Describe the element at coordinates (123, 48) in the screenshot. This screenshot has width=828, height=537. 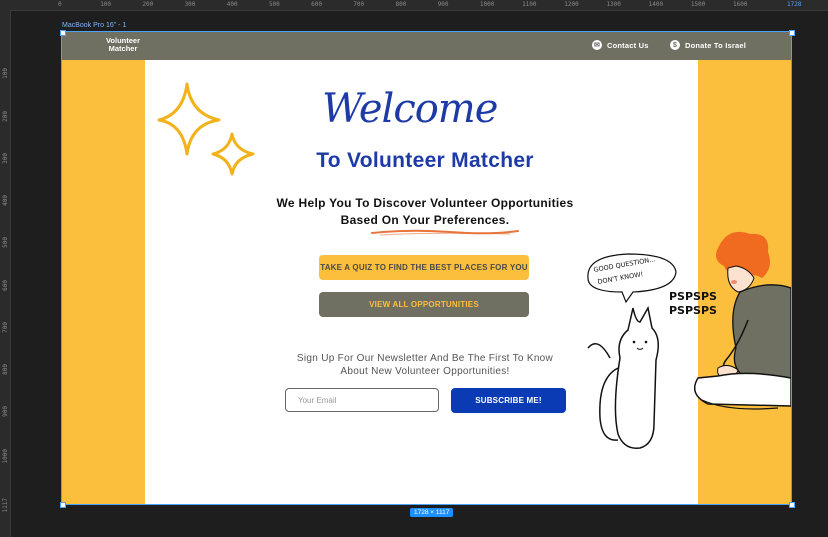
I see `logo-line-2: Matcher` at that location.